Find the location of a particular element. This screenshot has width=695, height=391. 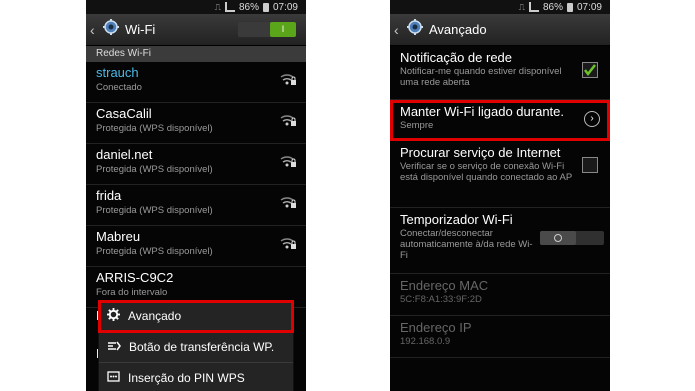

network-name: strauch is located at coordinates (117, 72).